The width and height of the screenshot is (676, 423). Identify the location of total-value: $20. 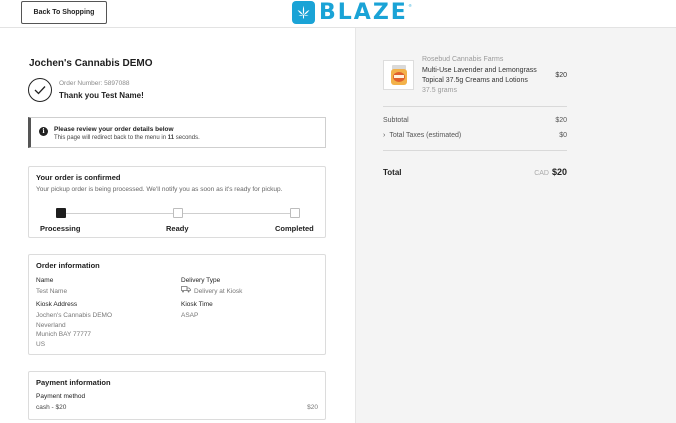
(559, 172).